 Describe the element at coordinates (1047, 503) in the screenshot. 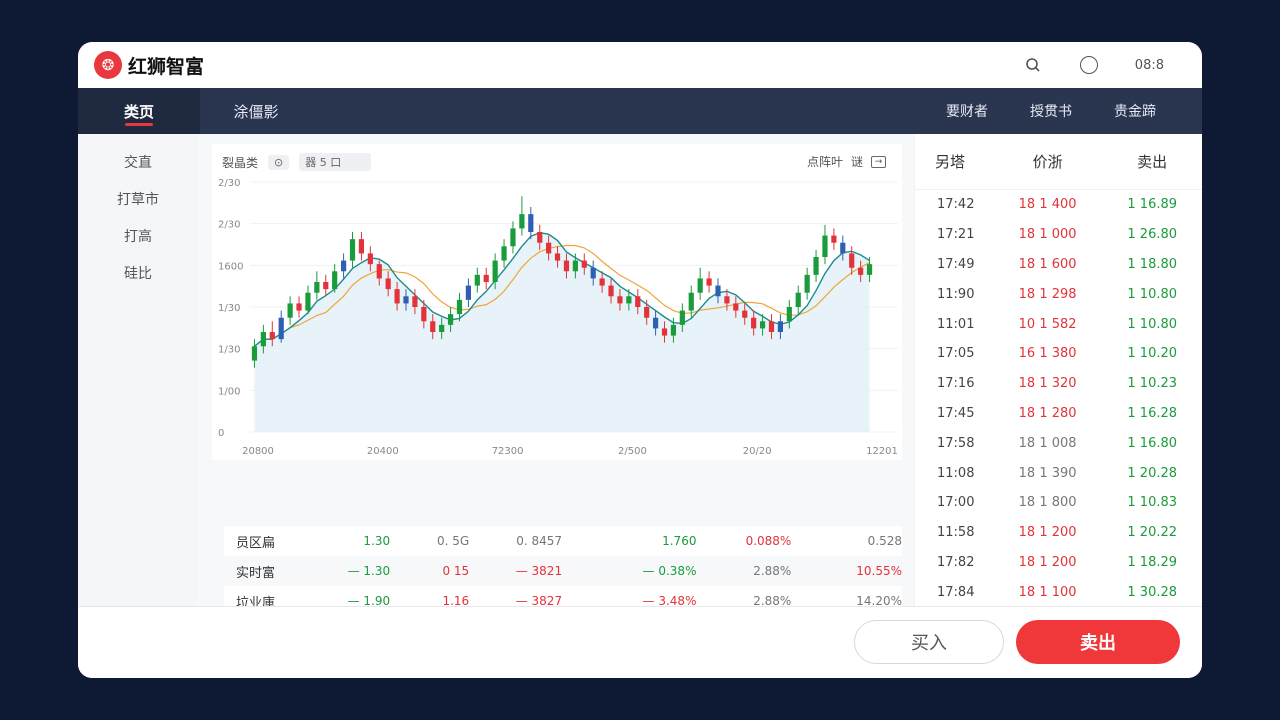

I see `trade-price: 18 1 800` at that location.